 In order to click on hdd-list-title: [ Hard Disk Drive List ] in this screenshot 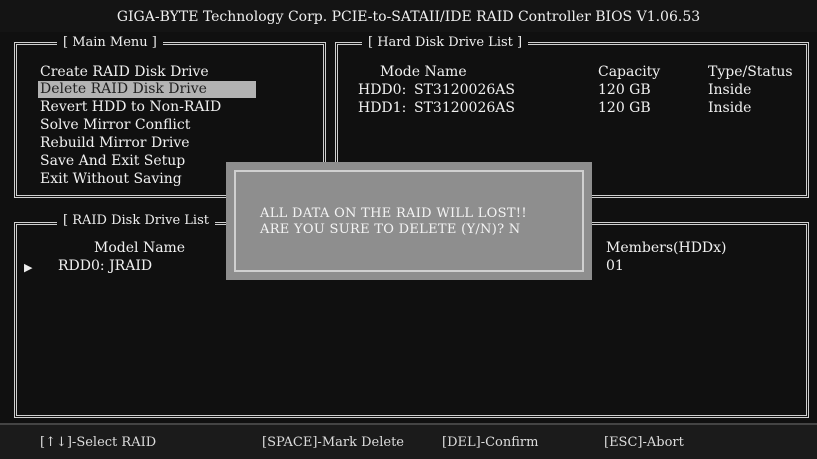, I will do `click(445, 43)`.